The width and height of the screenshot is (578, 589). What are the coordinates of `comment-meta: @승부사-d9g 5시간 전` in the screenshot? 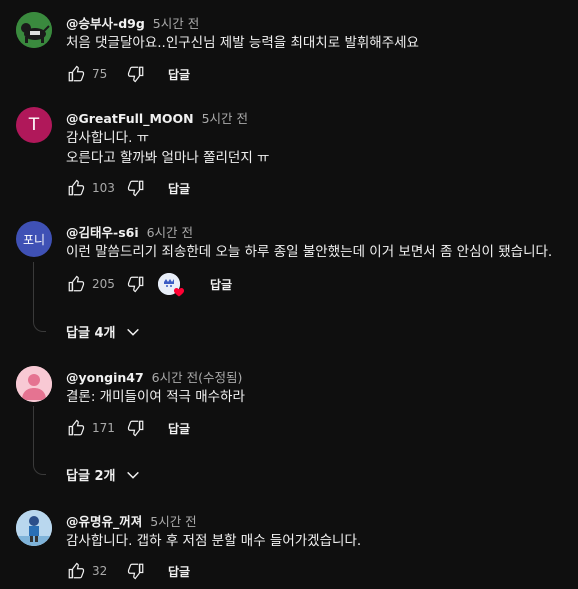 It's located at (132, 22).